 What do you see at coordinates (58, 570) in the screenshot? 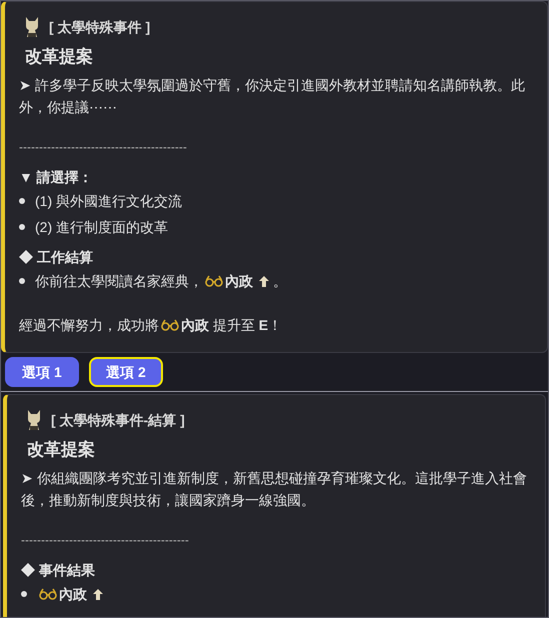
I see `section-heading: ◆ 事件結果` at bounding box center [58, 570].